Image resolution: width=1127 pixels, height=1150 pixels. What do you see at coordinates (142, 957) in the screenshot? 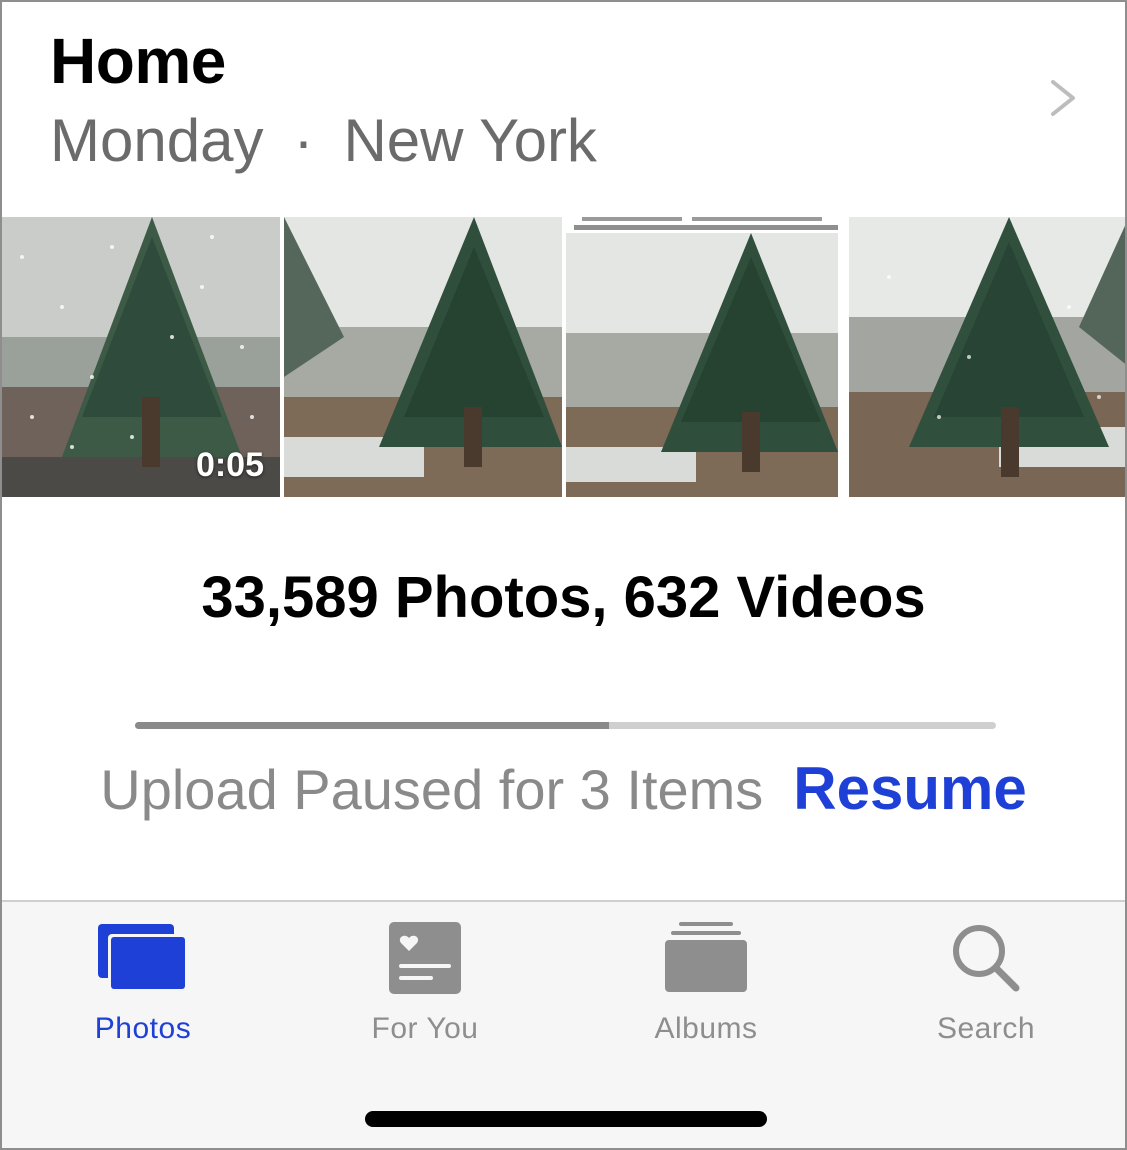
I see `photos-icon` at bounding box center [142, 957].